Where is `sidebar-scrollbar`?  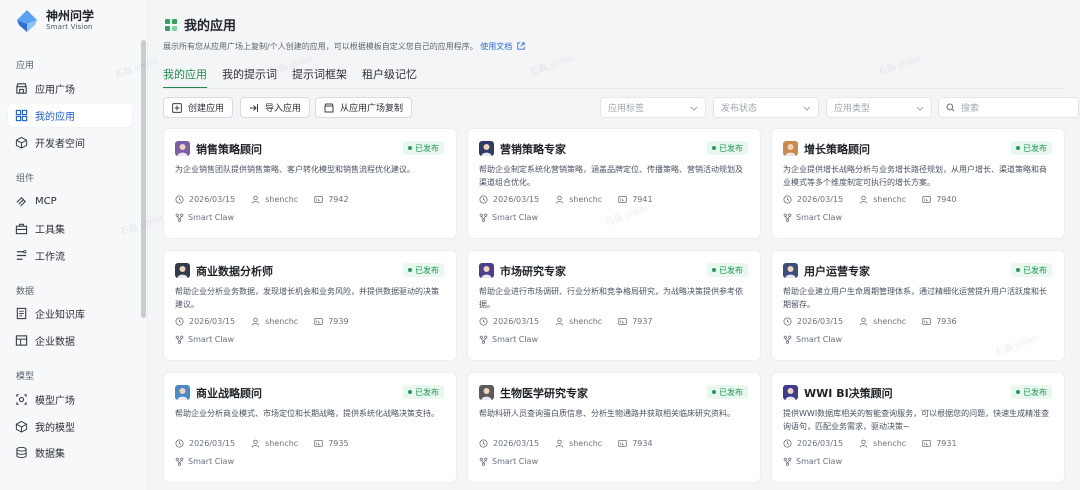
sidebar-scrollbar is located at coordinates (143, 179).